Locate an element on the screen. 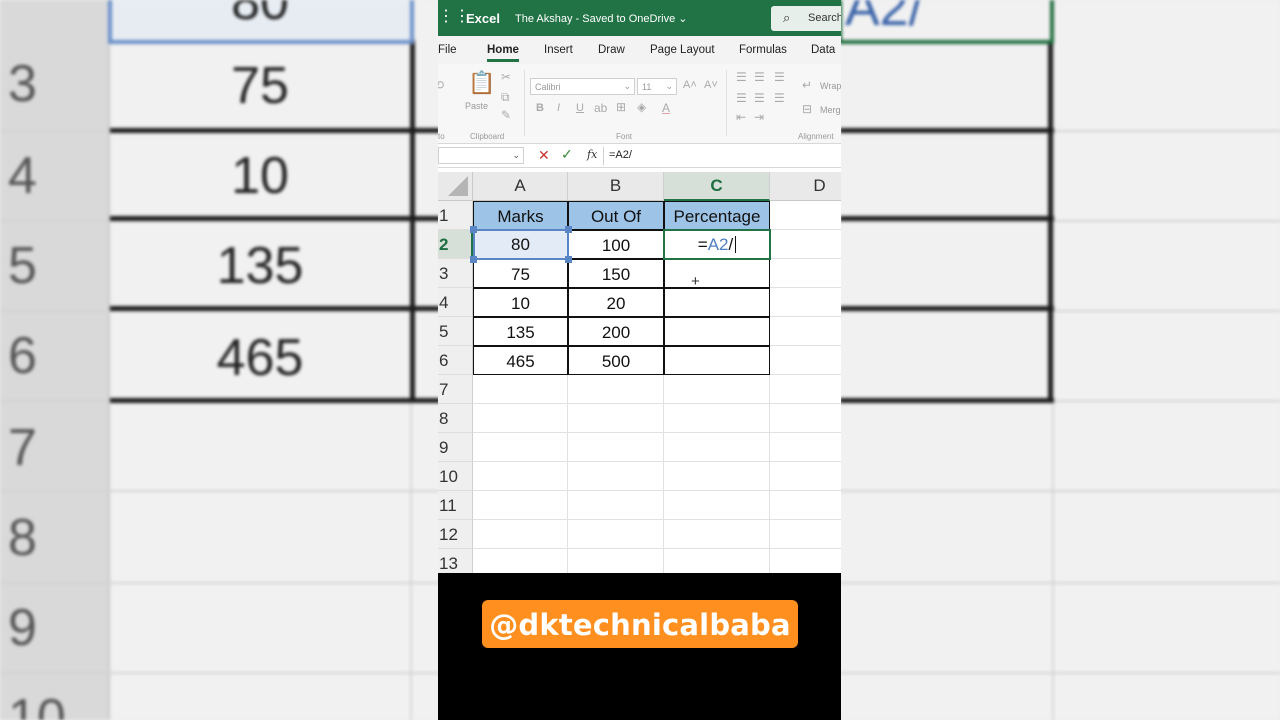  cell-b3: 150 is located at coordinates (616, 273).